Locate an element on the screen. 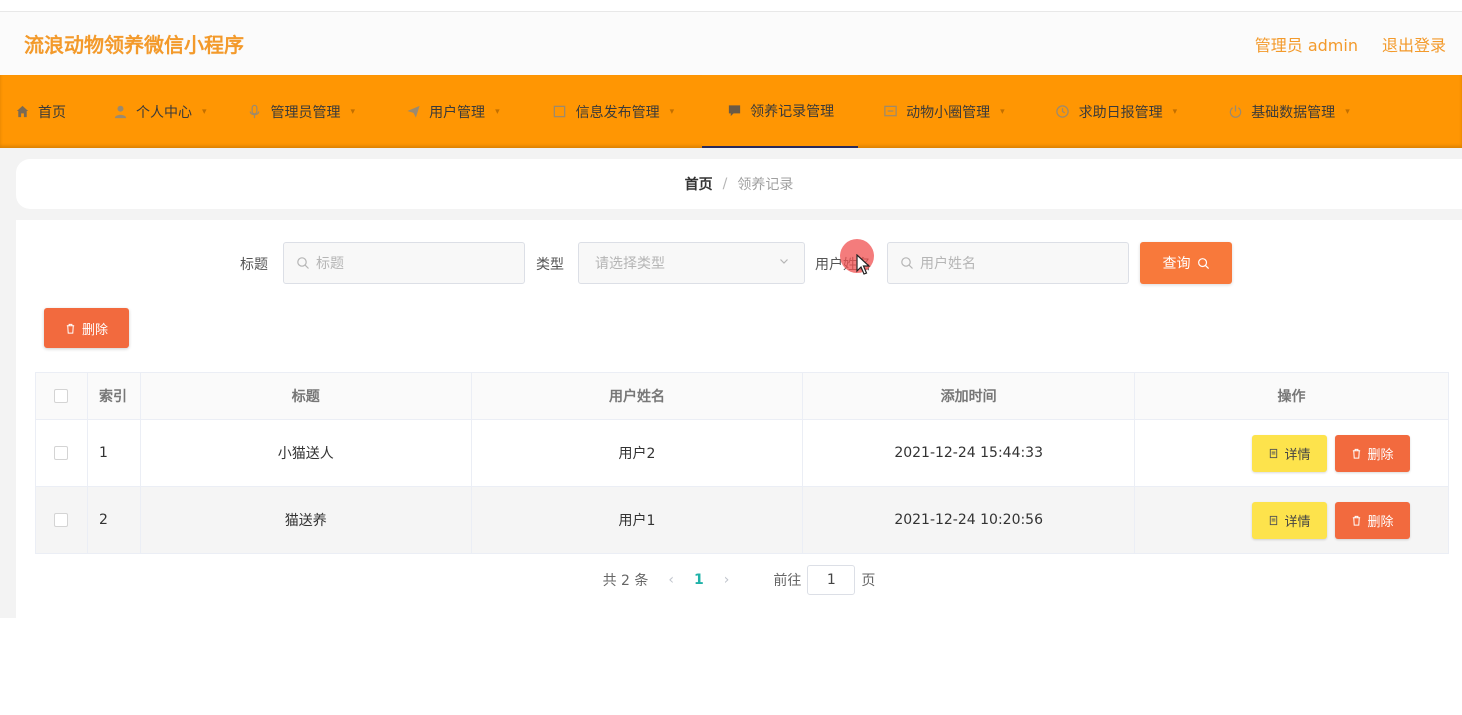 The width and height of the screenshot is (1462, 715). column-header-title: 标题 is located at coordinates (305, 396).